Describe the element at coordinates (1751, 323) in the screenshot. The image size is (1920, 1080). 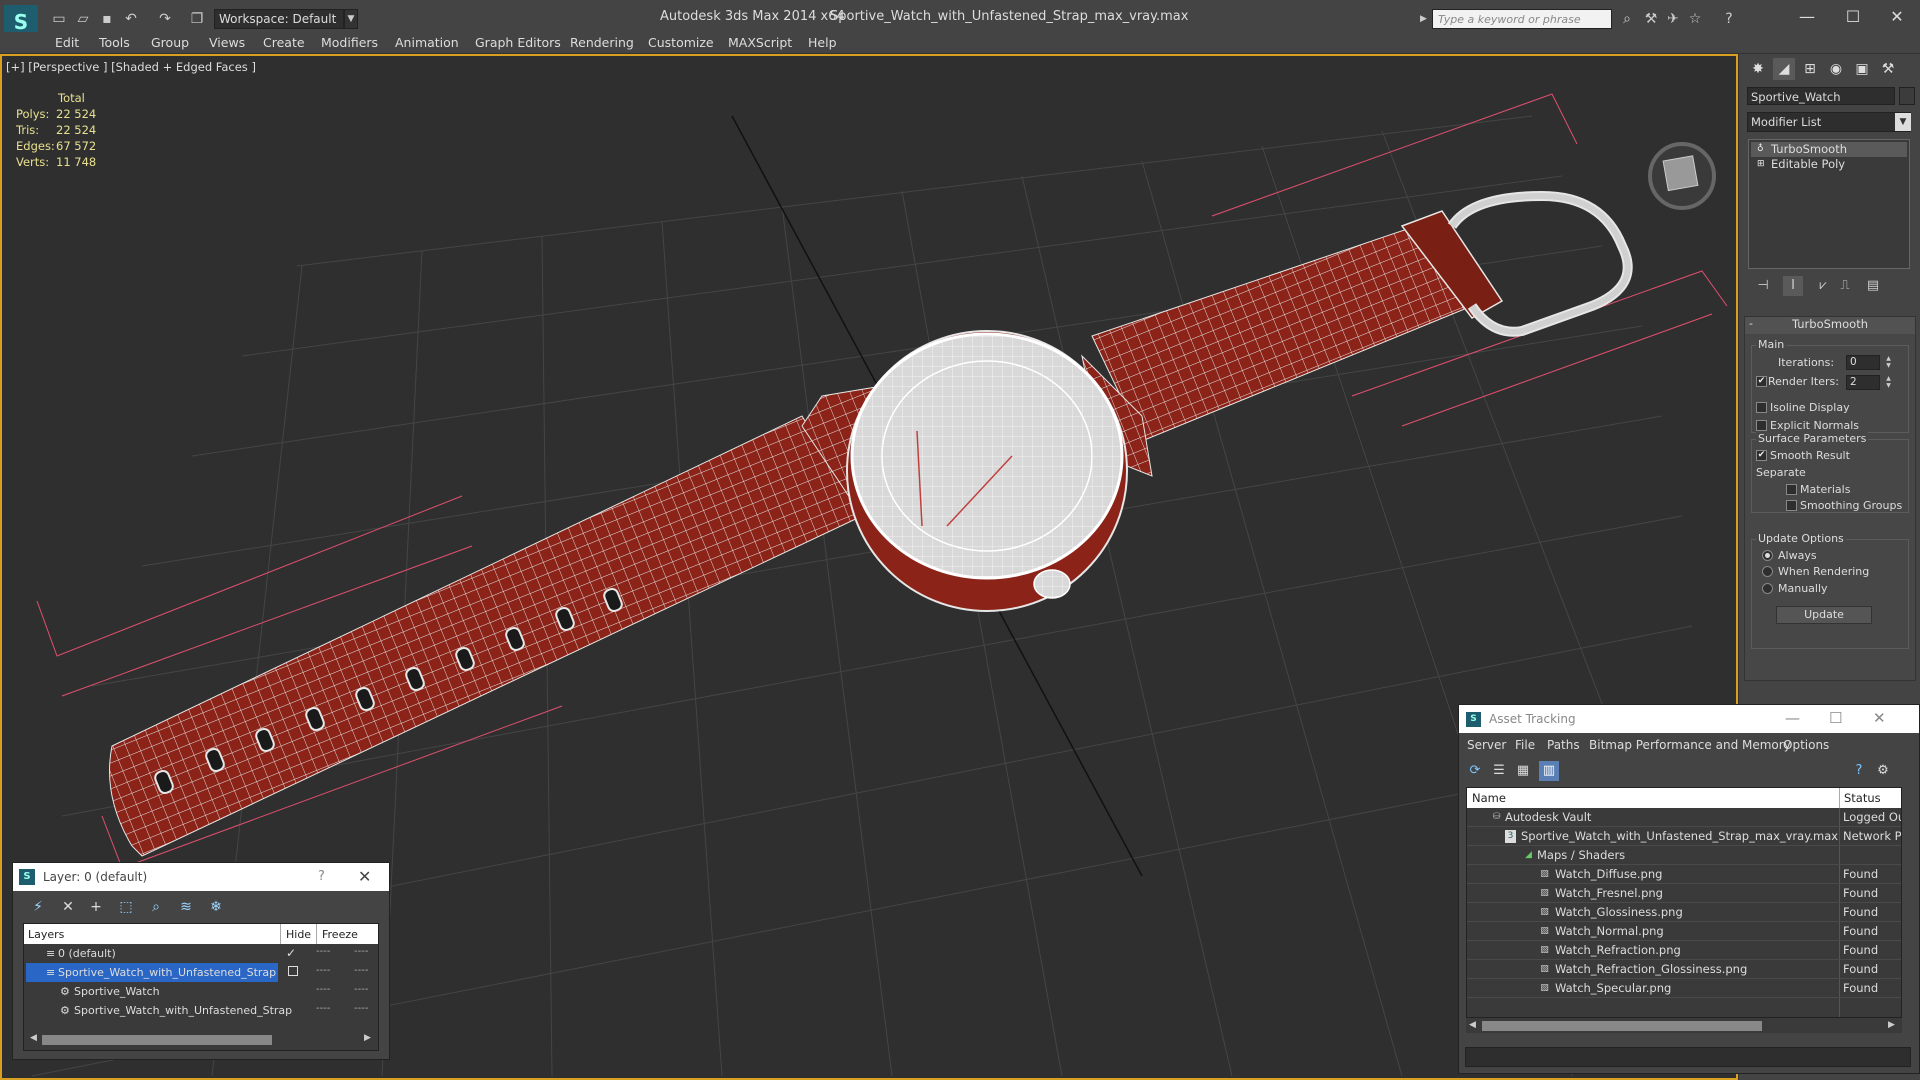
I see `collapse-icon: -` at that location.